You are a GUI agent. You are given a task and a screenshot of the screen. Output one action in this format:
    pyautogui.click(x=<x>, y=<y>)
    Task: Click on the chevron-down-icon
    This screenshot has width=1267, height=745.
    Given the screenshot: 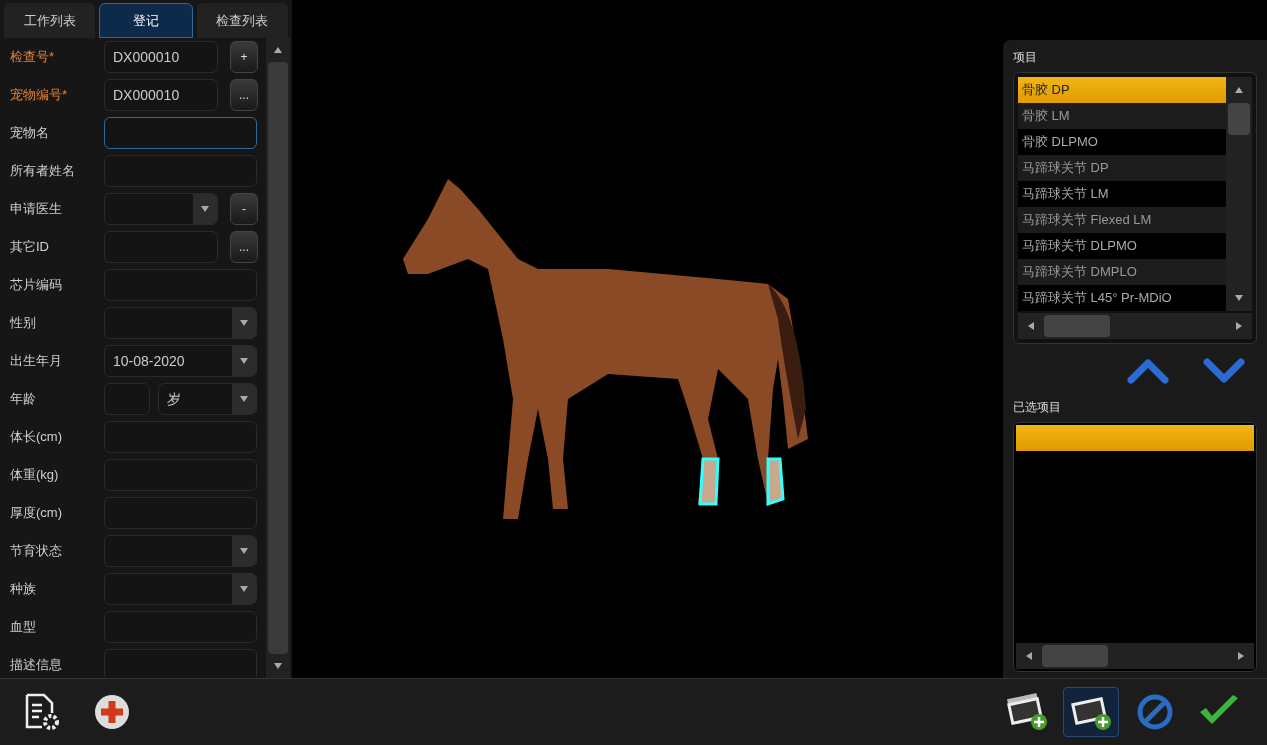 What is the action you would take?
    pyautogui.click(x=1224, y=371)
    